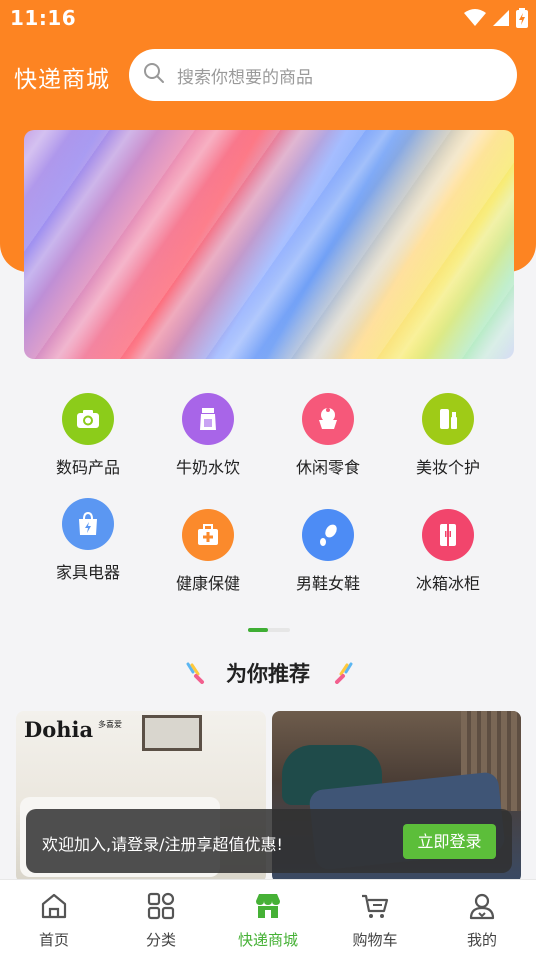 This screenshot has width=536, height=954. I want to click on category-beauty: 美妆个护, so click(448, 435).